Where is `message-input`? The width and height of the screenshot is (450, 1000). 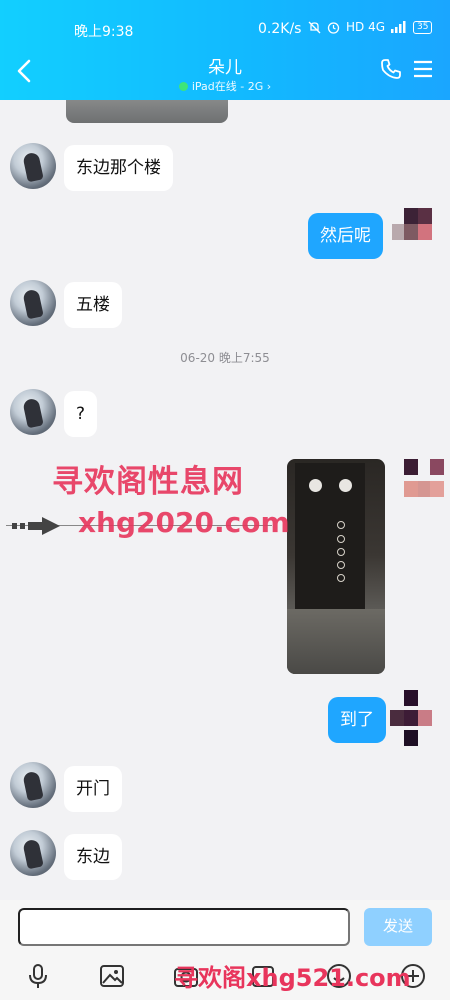 message-input is located at coordinates (184, 927).